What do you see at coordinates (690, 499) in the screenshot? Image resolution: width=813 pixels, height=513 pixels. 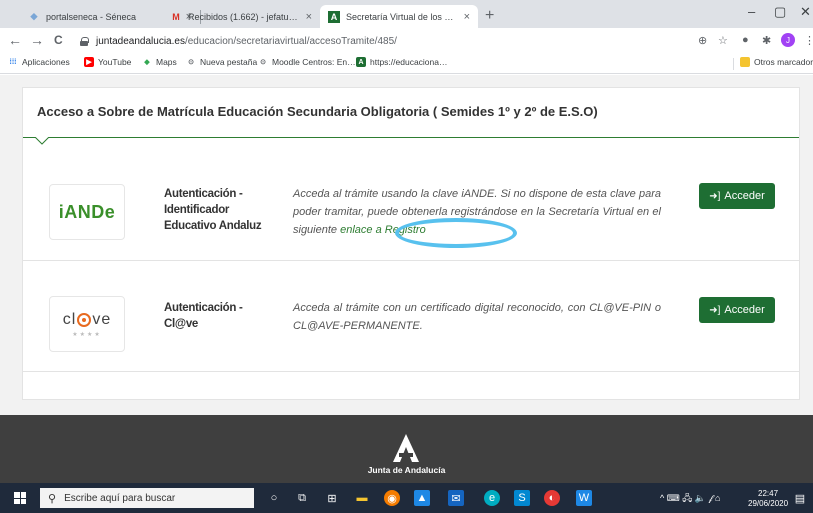 I see `system-tray-icons: ^ ⌨ 🖧 🔈 𝒻 ⌂` at bounding box center [690, 499].